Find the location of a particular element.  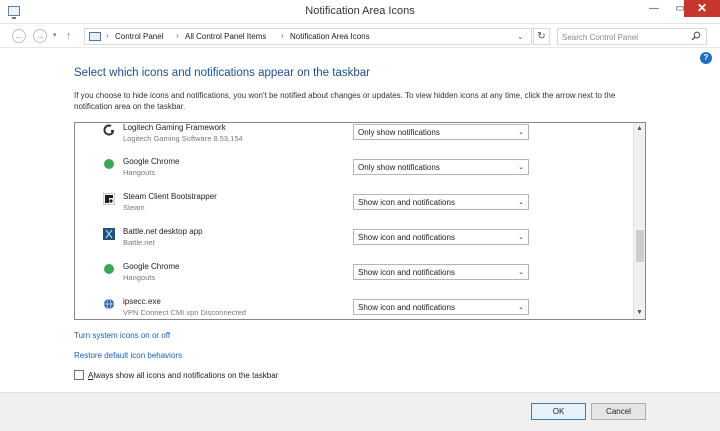

list-item-description: Battle.net is located at coordinates (139, 242).